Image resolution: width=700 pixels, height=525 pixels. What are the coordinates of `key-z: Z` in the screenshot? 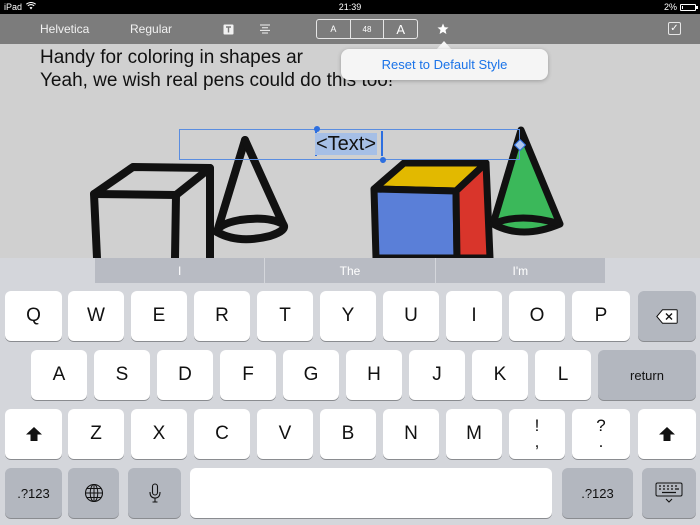 It's located at (96, 434).